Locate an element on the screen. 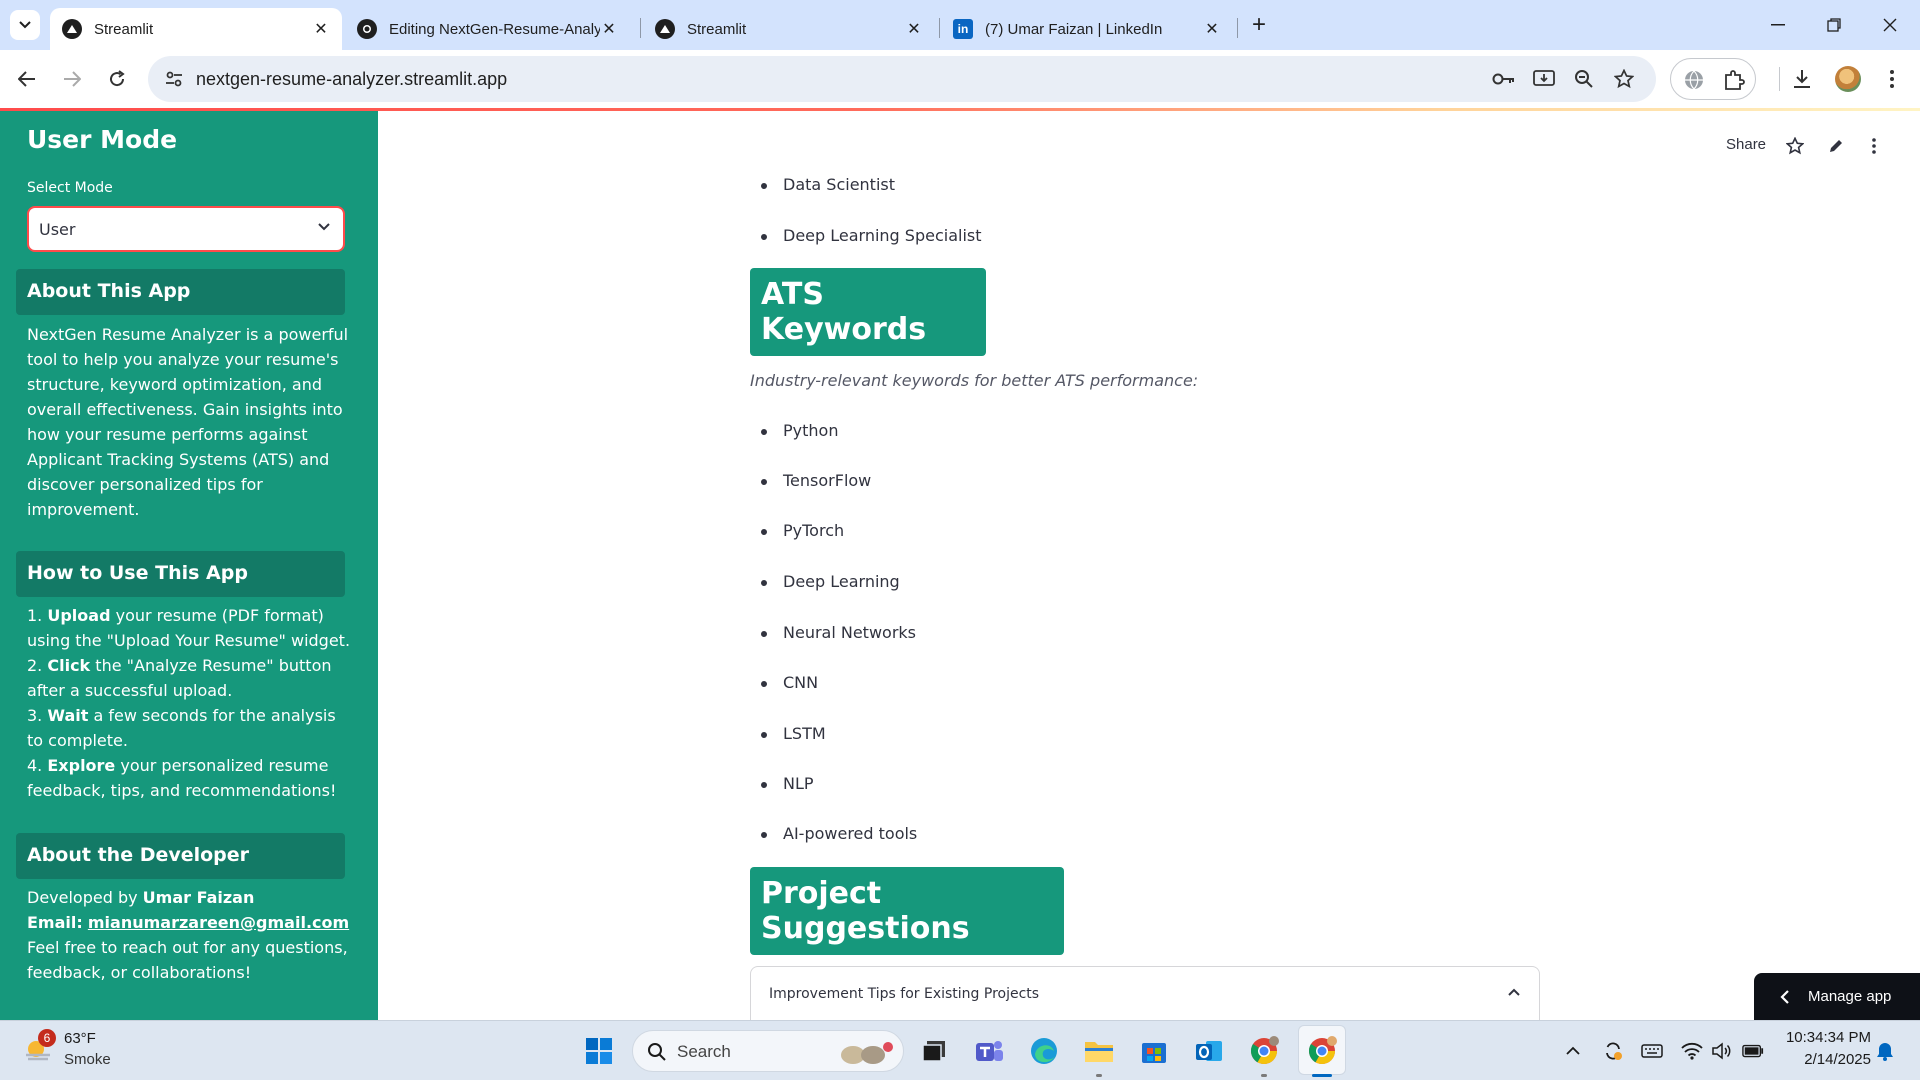  task-view-icon is located at coordinates (934, 1051).